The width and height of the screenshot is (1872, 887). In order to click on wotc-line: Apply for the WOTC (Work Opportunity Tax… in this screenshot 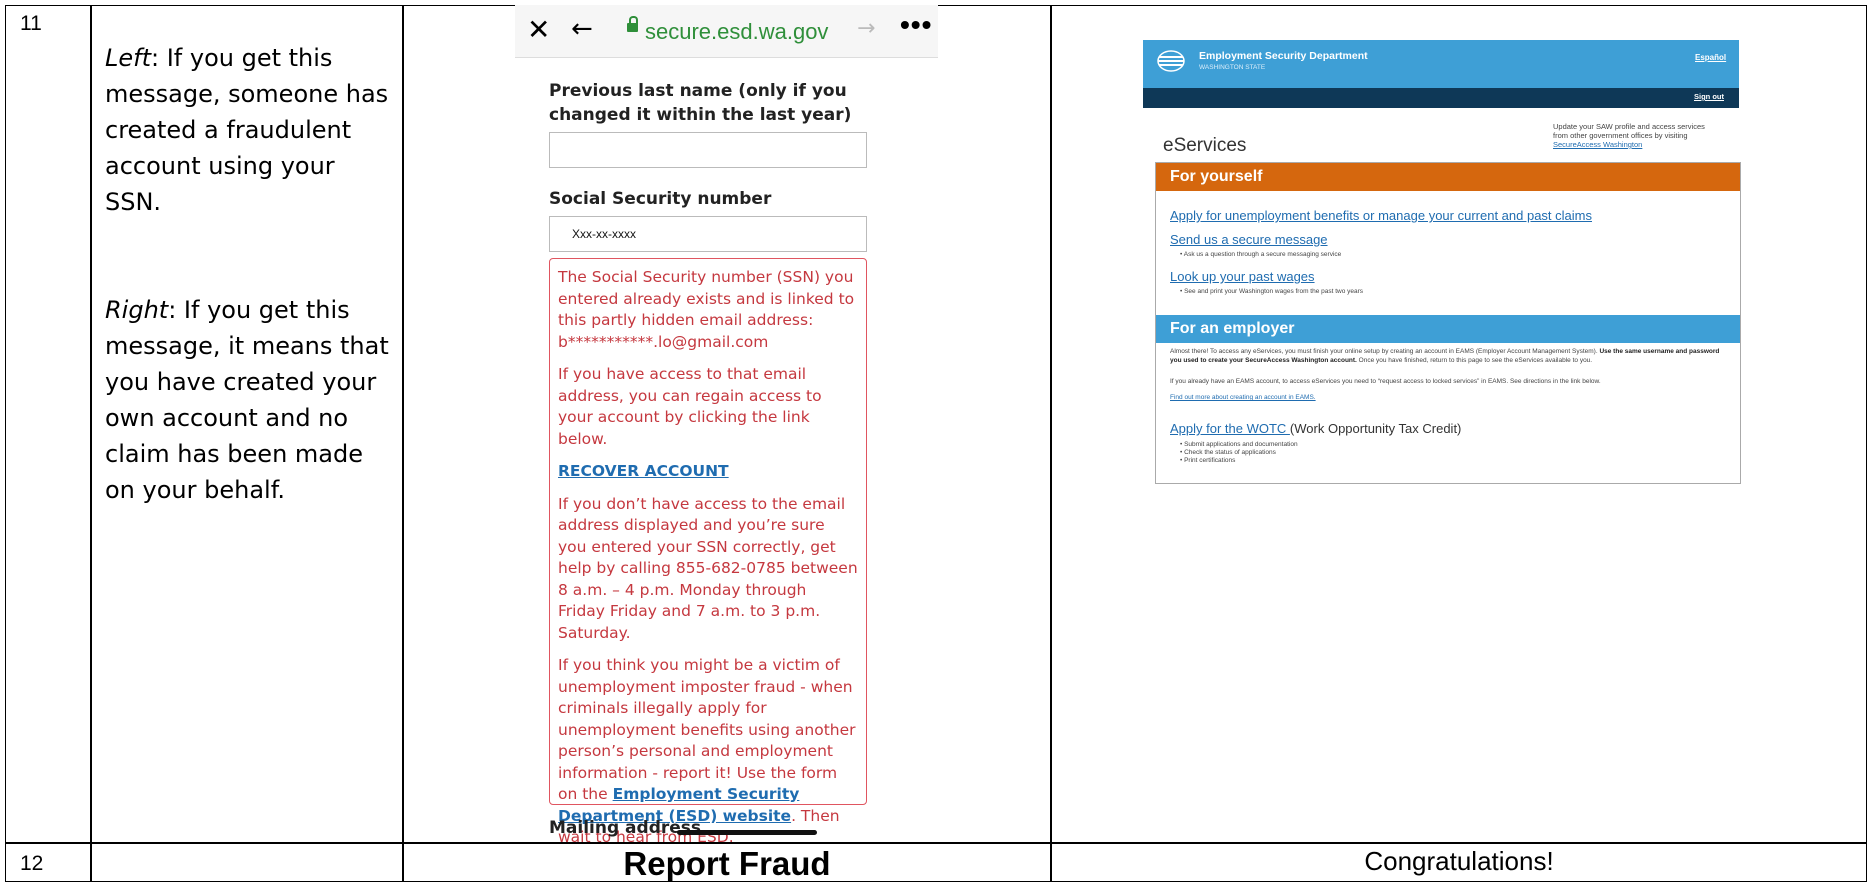, I will do `click(1316, 428)`.